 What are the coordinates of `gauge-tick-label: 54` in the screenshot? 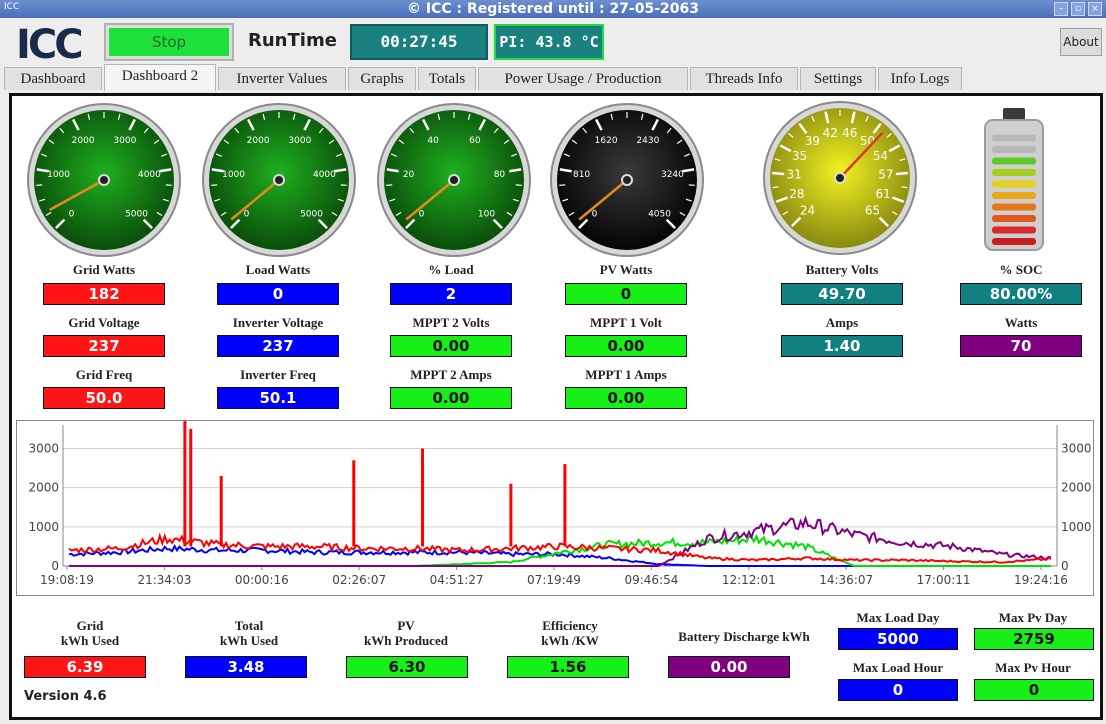 It's located at (880, 156).